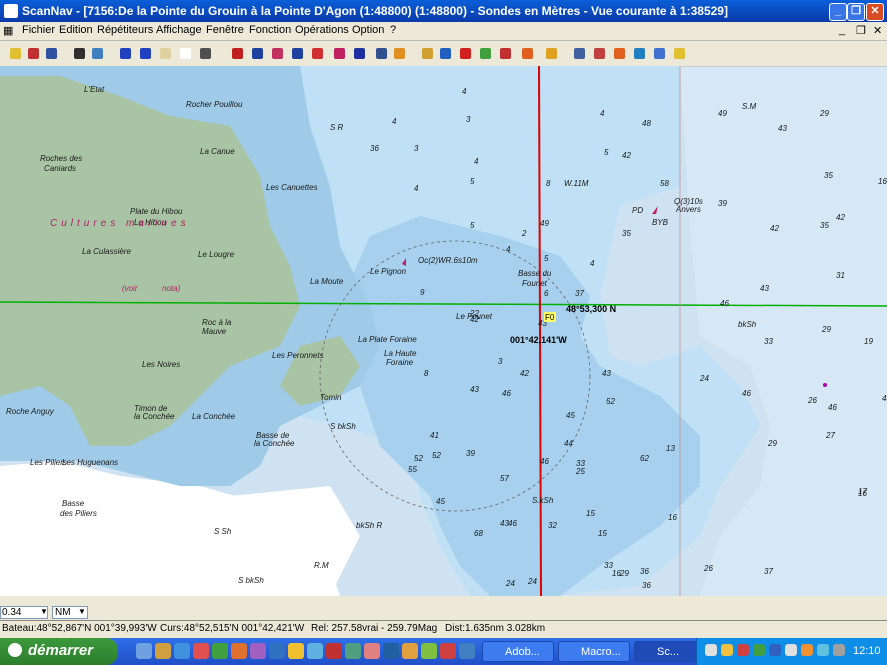  What do you see at coordinates (443, 608) in the screenshot?
I see `scale-controls: 0.34 ▼ NM ▼` at bounding box center [443, 608].